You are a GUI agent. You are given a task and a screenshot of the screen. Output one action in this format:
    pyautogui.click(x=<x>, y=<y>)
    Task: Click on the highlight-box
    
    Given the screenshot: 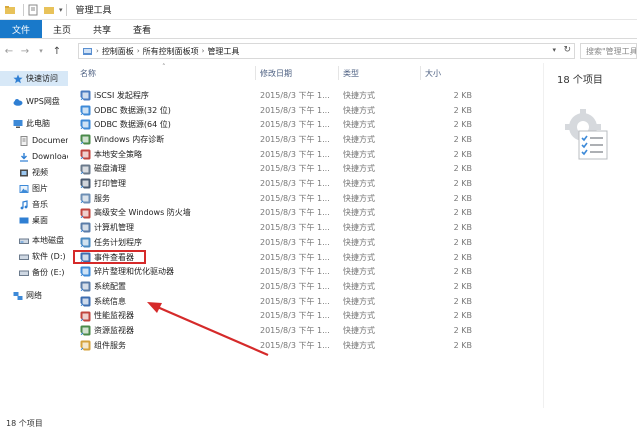 What is the action you would take?
    pyautogui.click(x=109, y=257)
    